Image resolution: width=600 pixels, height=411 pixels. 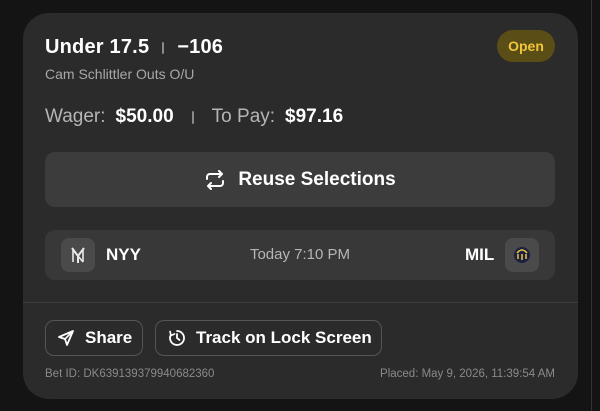 I want to click on wager-summary: Wager: $50.00 To Pay: $97.16, so click(x=194, y=117).